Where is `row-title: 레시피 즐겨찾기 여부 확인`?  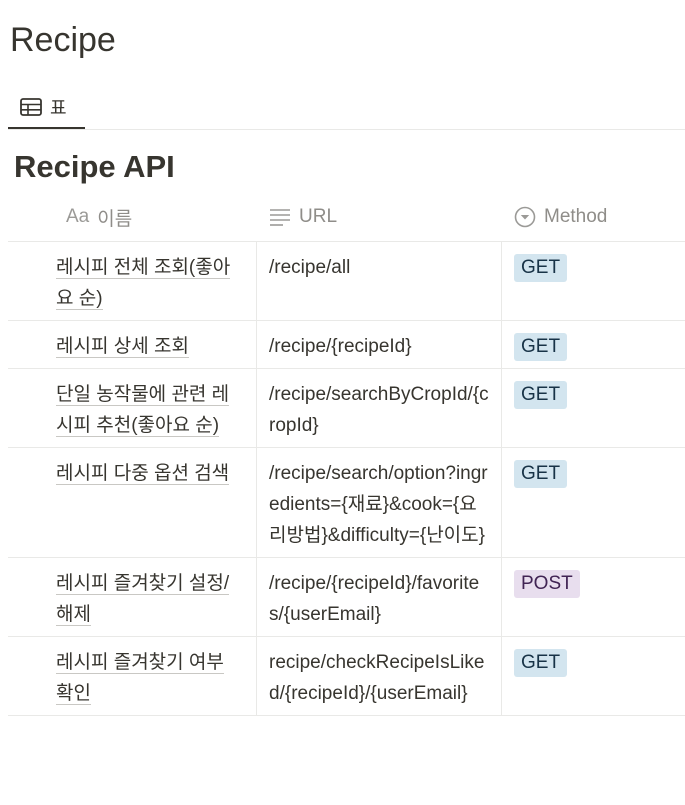 row-title: 레시피 즐겨찾기 여부 확인 is located at coordinates (140, 678).